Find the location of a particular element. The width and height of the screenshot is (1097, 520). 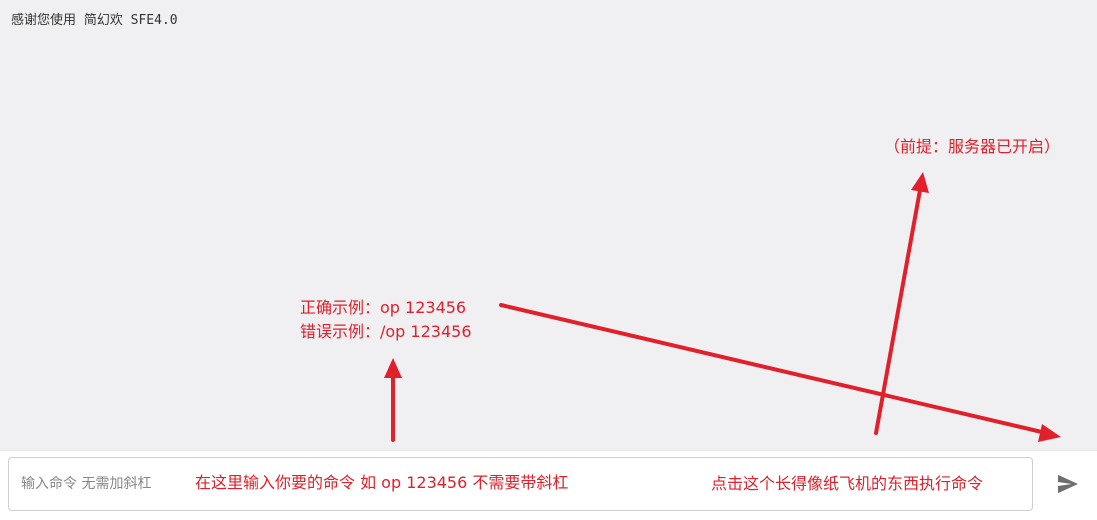

correct-example-annotation: 正确示例：op 123456 is located at coordinates (383, 307).